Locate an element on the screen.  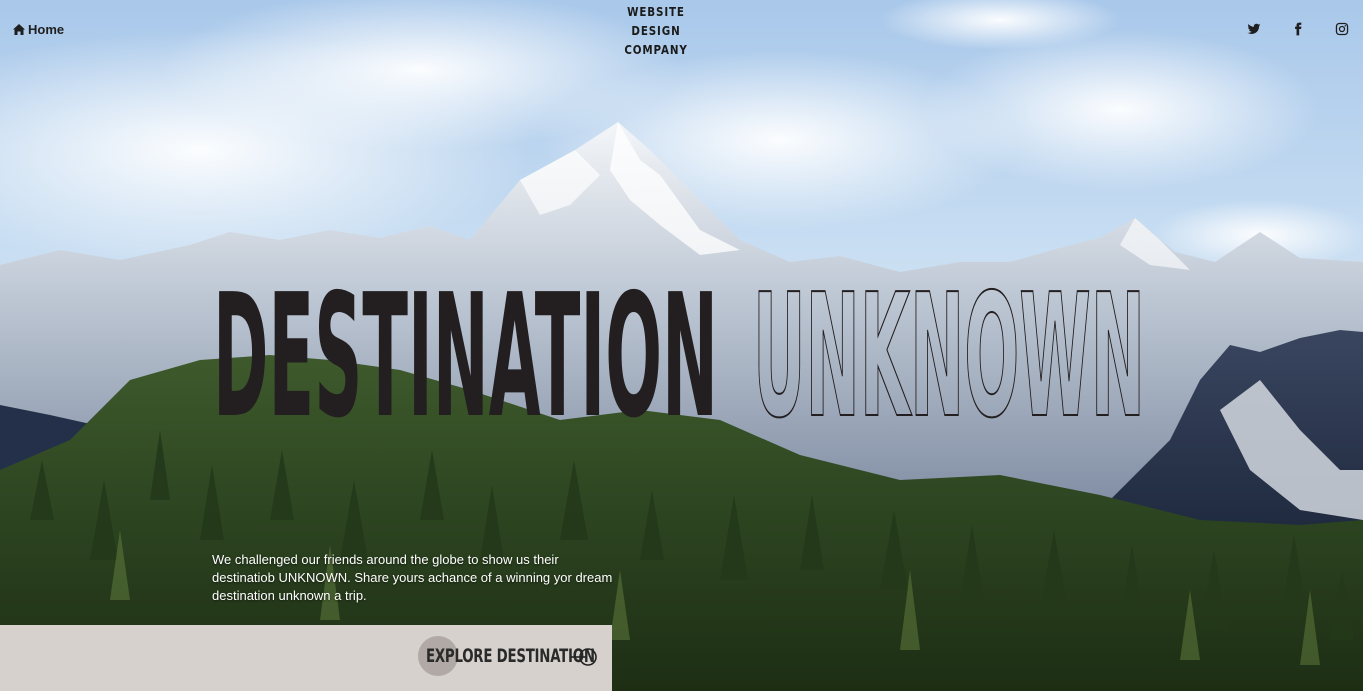
facebook-icon is located at coordinates (1298, 29).